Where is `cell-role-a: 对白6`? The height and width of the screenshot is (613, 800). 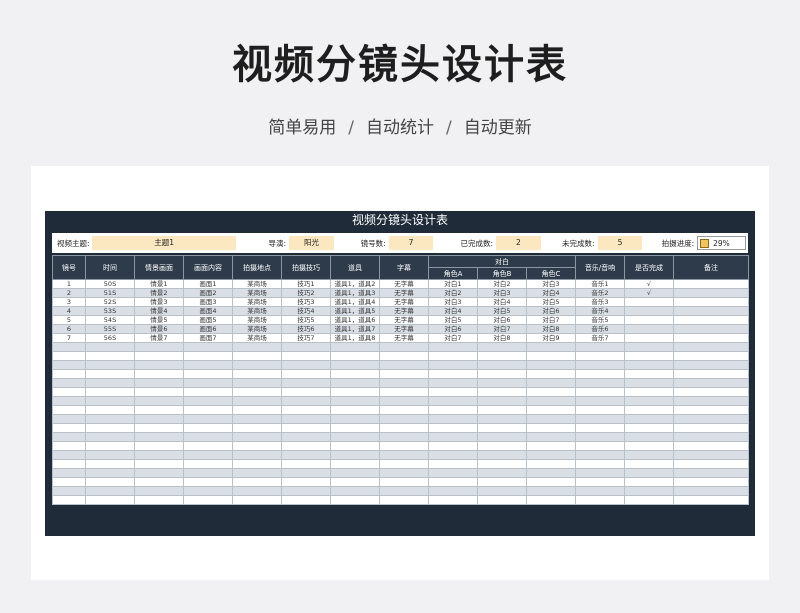
cell-role-a: 对白6 is located at coordinates (453, 329).